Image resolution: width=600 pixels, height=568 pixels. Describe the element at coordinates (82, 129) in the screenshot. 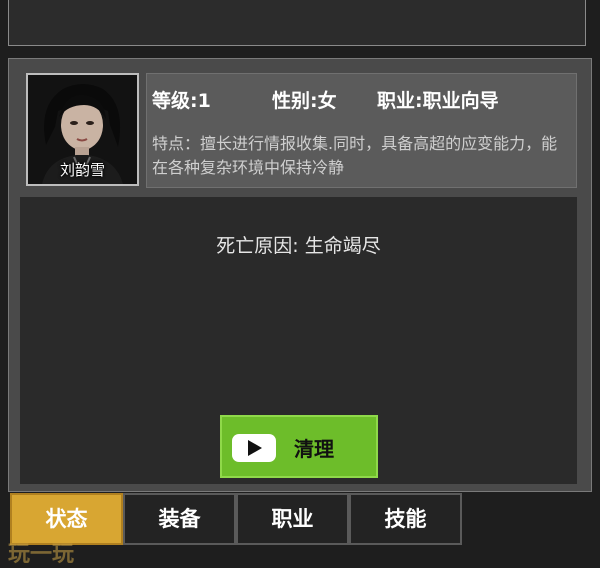

I see `avatar: 刘韵雪` at that location.